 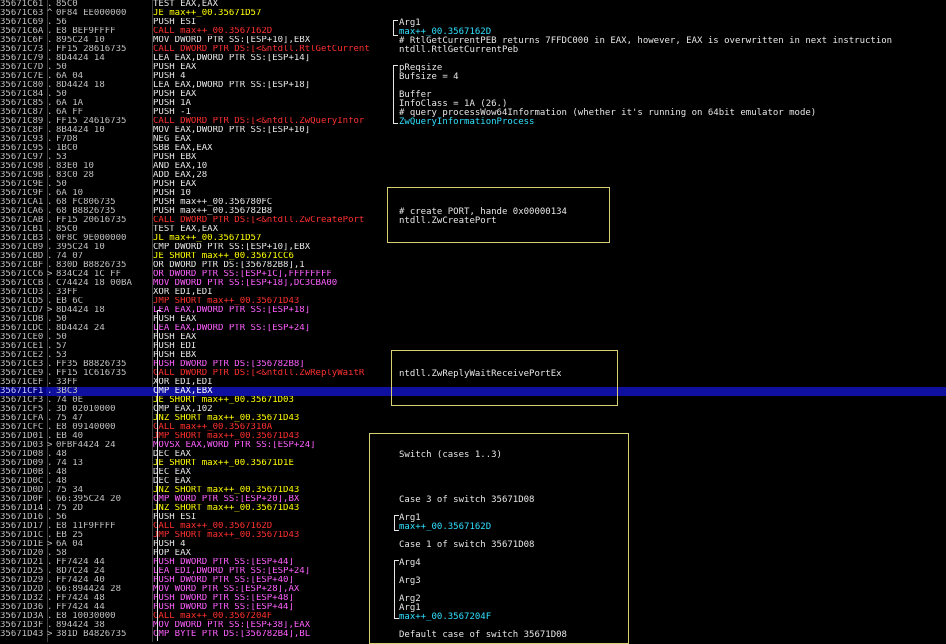 What do you see at coordinates (473, 76) in the screenshot?
I see `disasm-row: 35671C7E. 6A 04 PUSH 4` at bounding box center [473, 76].